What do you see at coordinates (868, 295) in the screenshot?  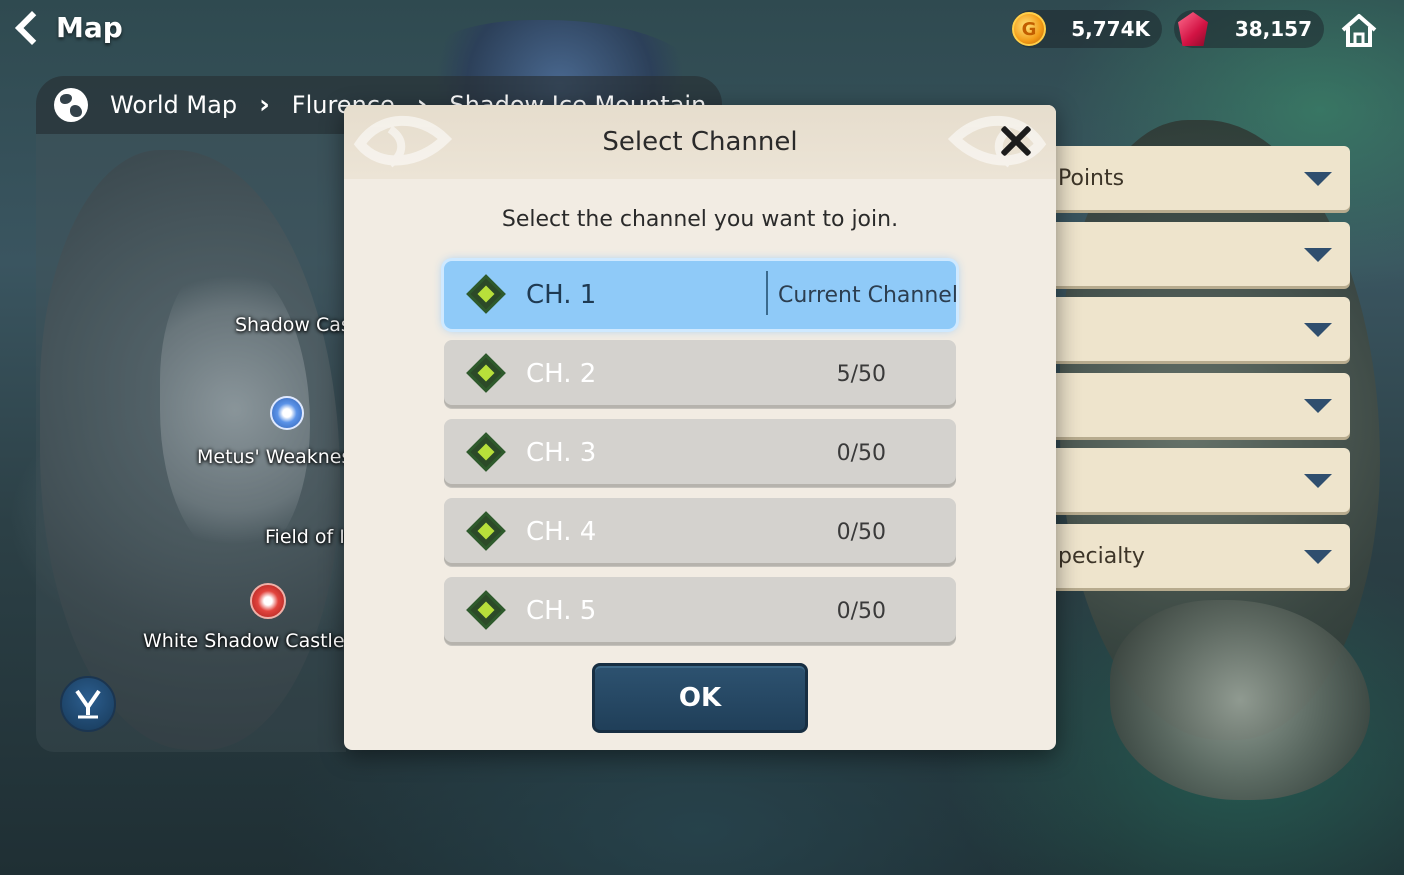 I see `current-channel-label: Current Channel` at bounding box center [868, 295].